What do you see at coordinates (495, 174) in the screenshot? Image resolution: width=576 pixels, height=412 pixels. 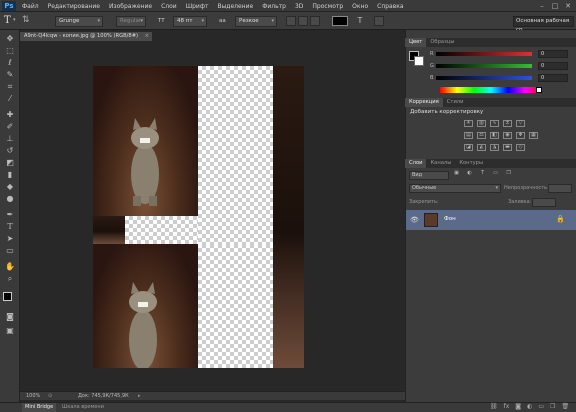 I see `filter-shape-icon: ▭` at bounding box center [495, 174].